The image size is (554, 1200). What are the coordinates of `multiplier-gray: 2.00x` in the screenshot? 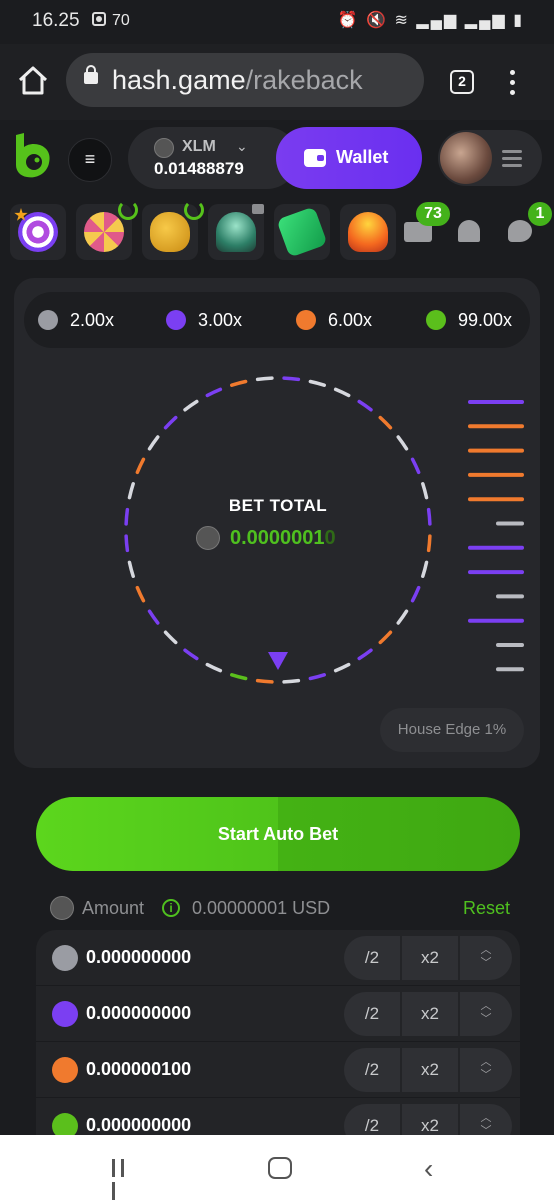 It's located at (76, 320).